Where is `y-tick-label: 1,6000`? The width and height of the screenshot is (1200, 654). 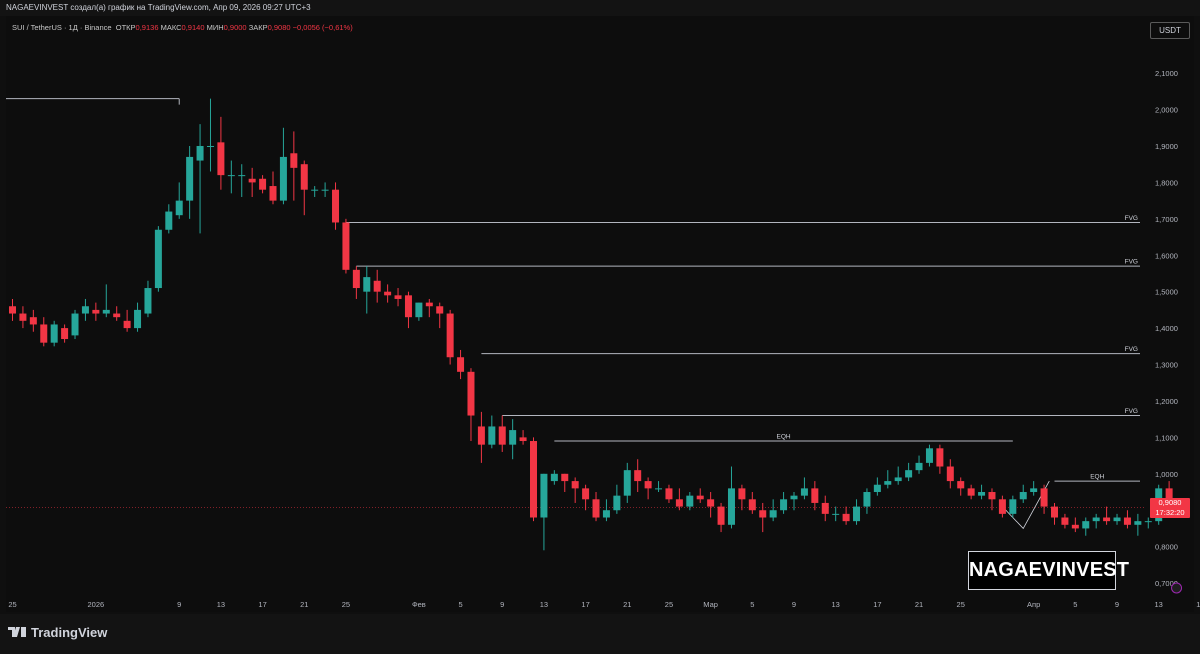
y-tick-label: 1,6000 is located at coordinates (1166, 255).